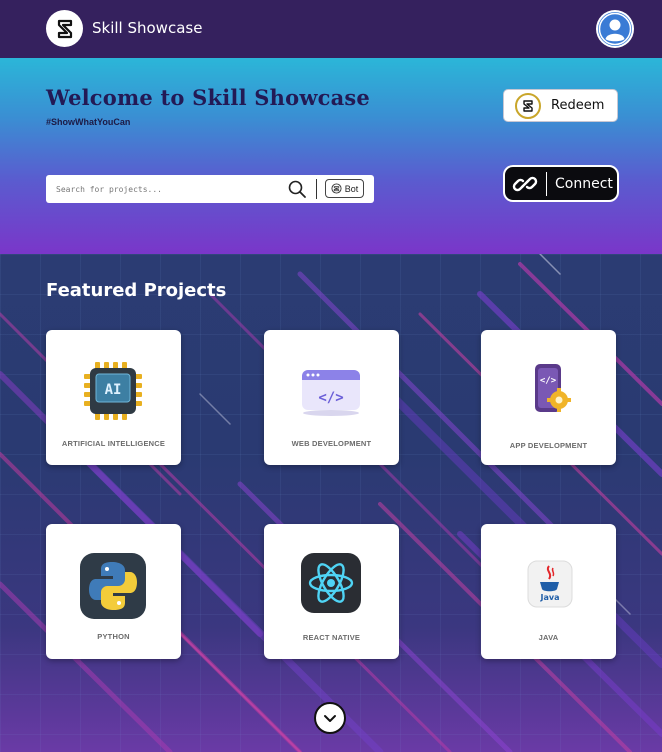 Image resolution: width=662 pixels, height=752 pixels. What do you see at coordinates (297, 189) in the screenshot?
I see `search-icon` at bounding box center [297, 189].